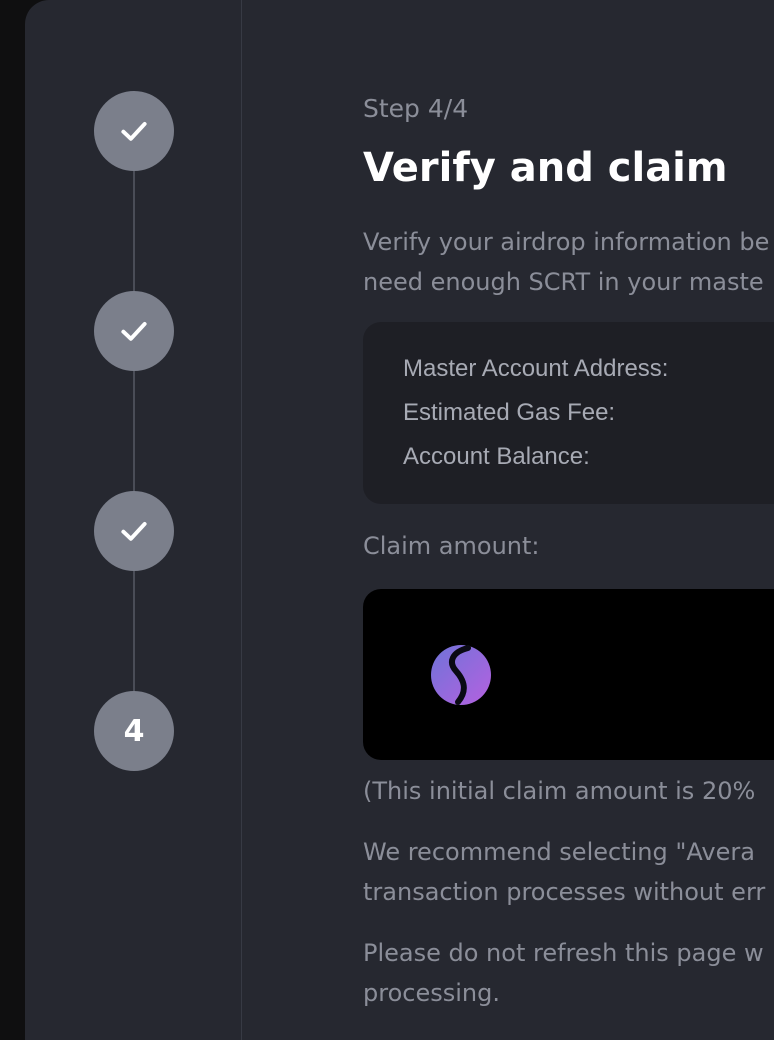 The width and height of the screenshot is (774, 1040). Describe the element at coordinates (568, 674) in the screenshot. I see `claim-amount-box` at that location.